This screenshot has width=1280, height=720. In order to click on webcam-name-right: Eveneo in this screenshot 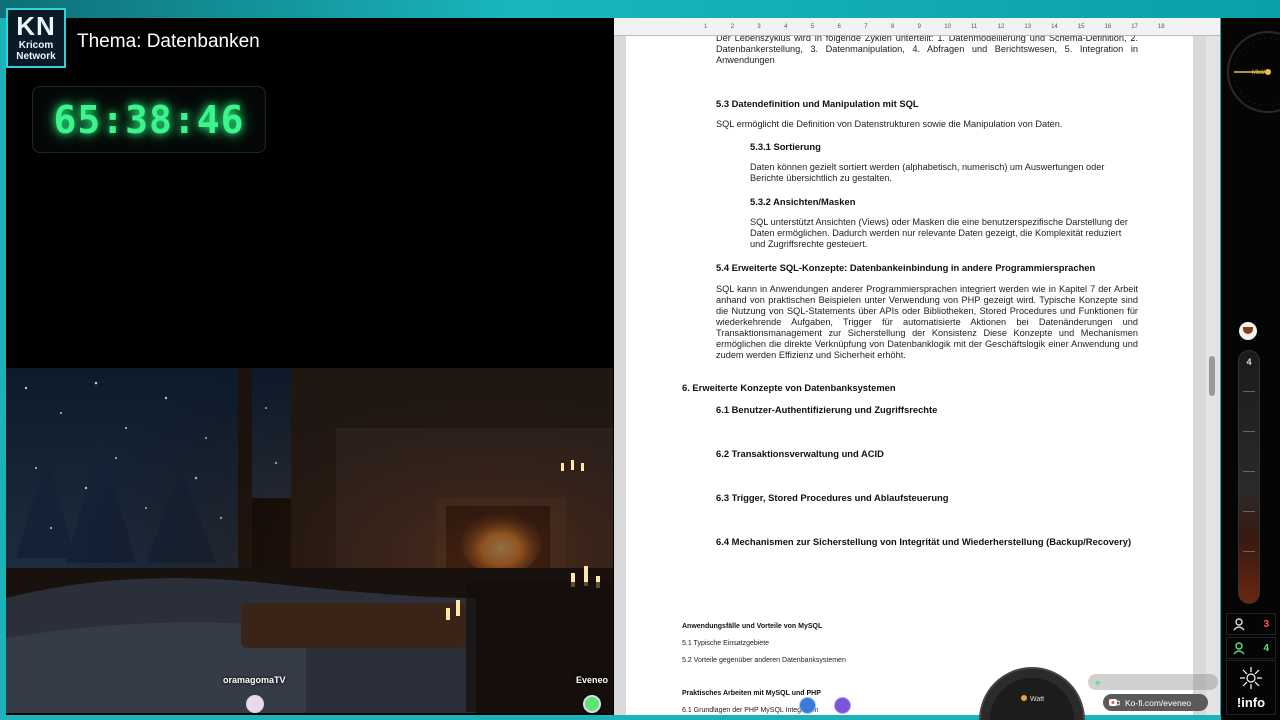, I will do `click(592, 680)`.